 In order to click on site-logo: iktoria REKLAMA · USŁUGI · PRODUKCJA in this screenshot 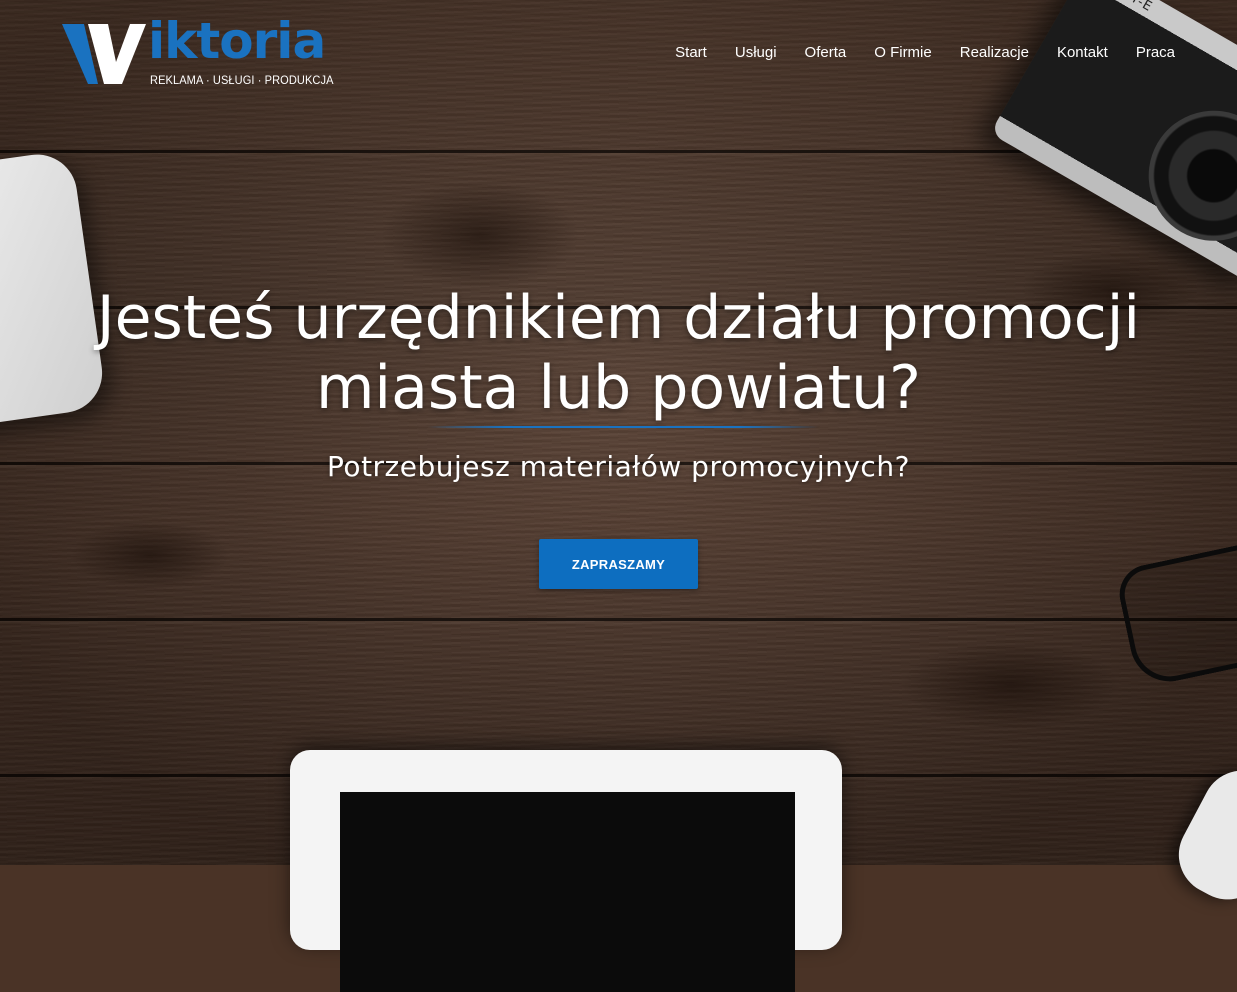, I will do `click(196, 54)`.